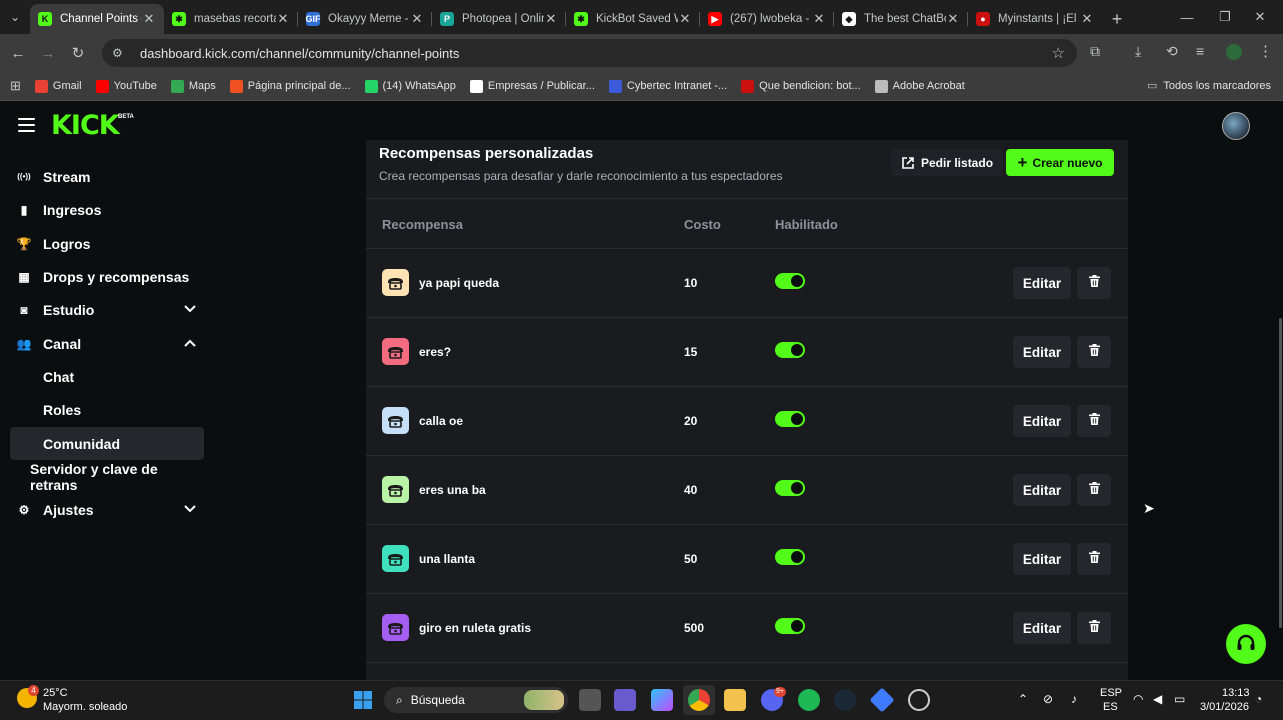 The height and width of the screenshot is (720, 1283). Describe the element at coordinates (1234, 52) in the screenshot. I see `profile-icon` at that location.